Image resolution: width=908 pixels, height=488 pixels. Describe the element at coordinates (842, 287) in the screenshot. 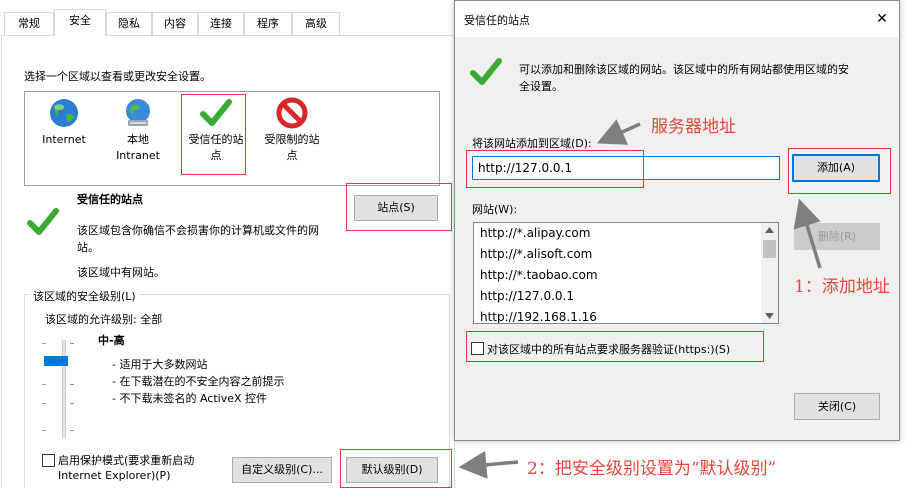

I see `annotation-step-1: 1：添加地址` at that location.